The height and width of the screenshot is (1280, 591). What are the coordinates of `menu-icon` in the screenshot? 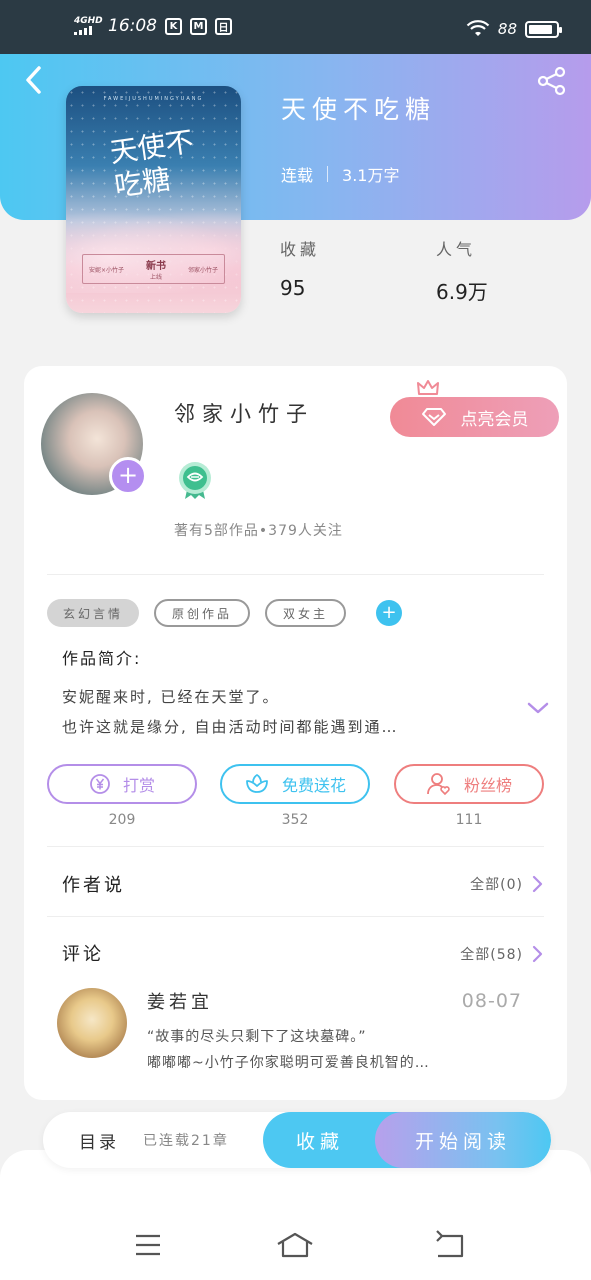 It's located at (148, 1245).